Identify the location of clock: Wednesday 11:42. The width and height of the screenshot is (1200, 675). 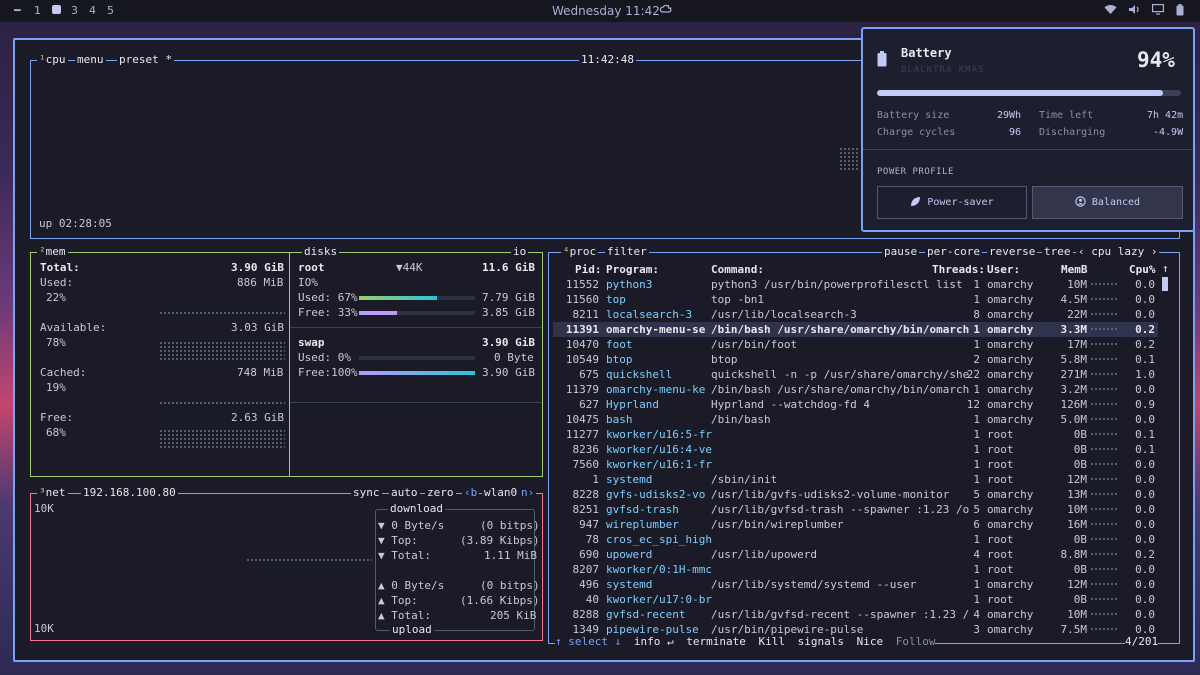
(606, 11).